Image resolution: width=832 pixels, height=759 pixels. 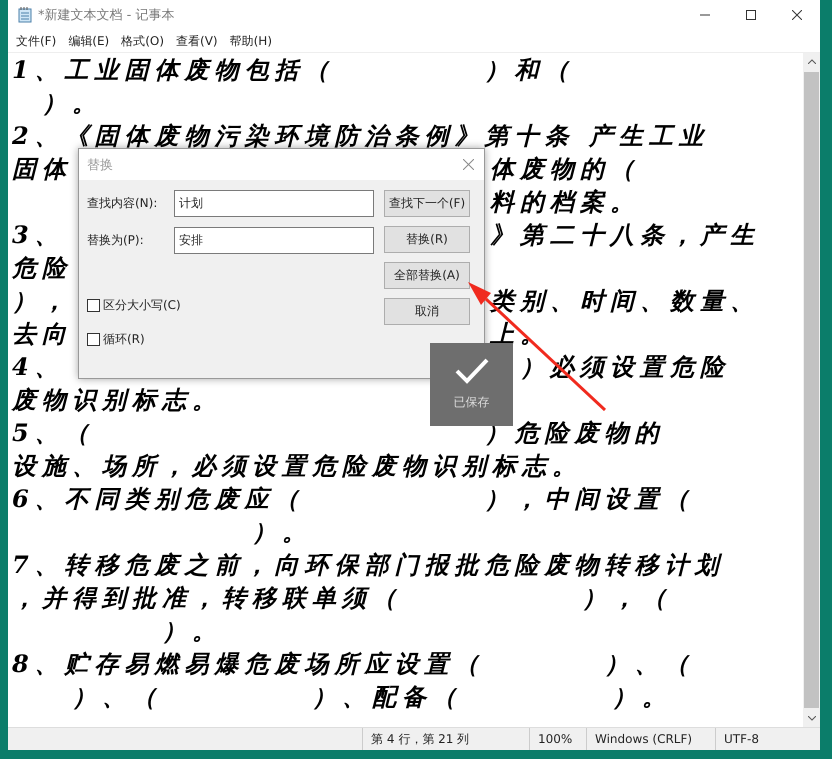 I want to click on checkbox-label: 区分大小写(C), so click(x=142, y=305).